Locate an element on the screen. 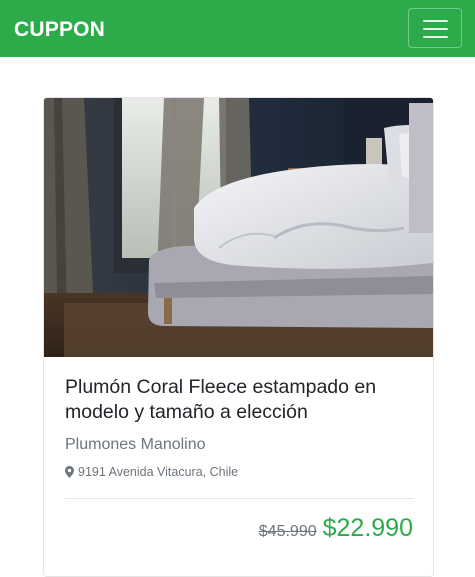 This screenshot has height=577, width=475. original-price: $45.990 is located at coordinates (287, 531).